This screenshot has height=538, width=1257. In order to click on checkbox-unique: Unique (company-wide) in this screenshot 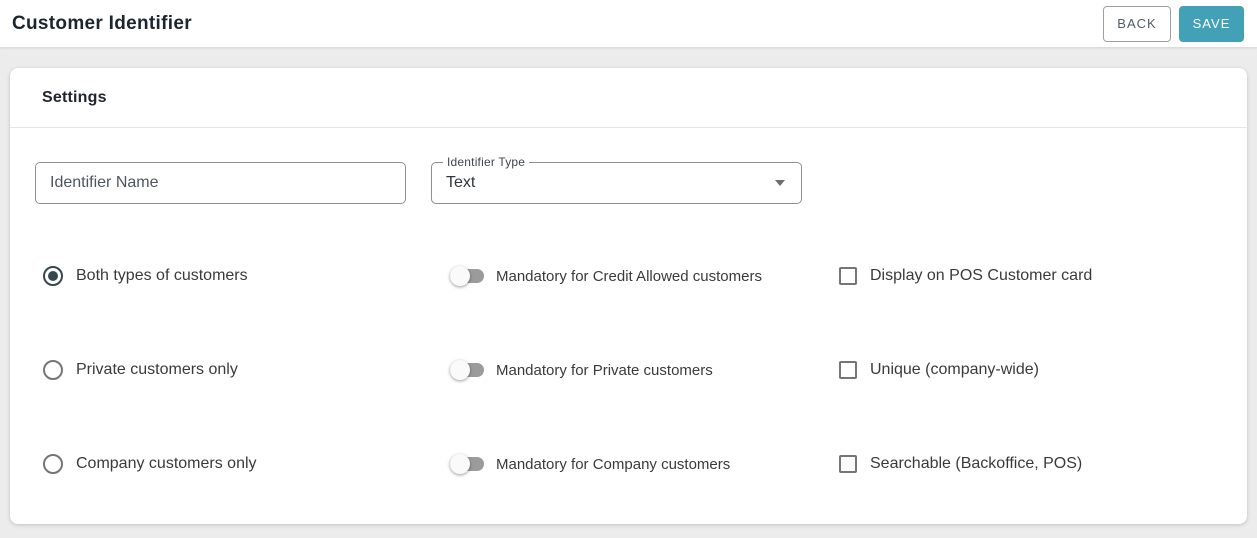, I will do `click(934, 370)`.